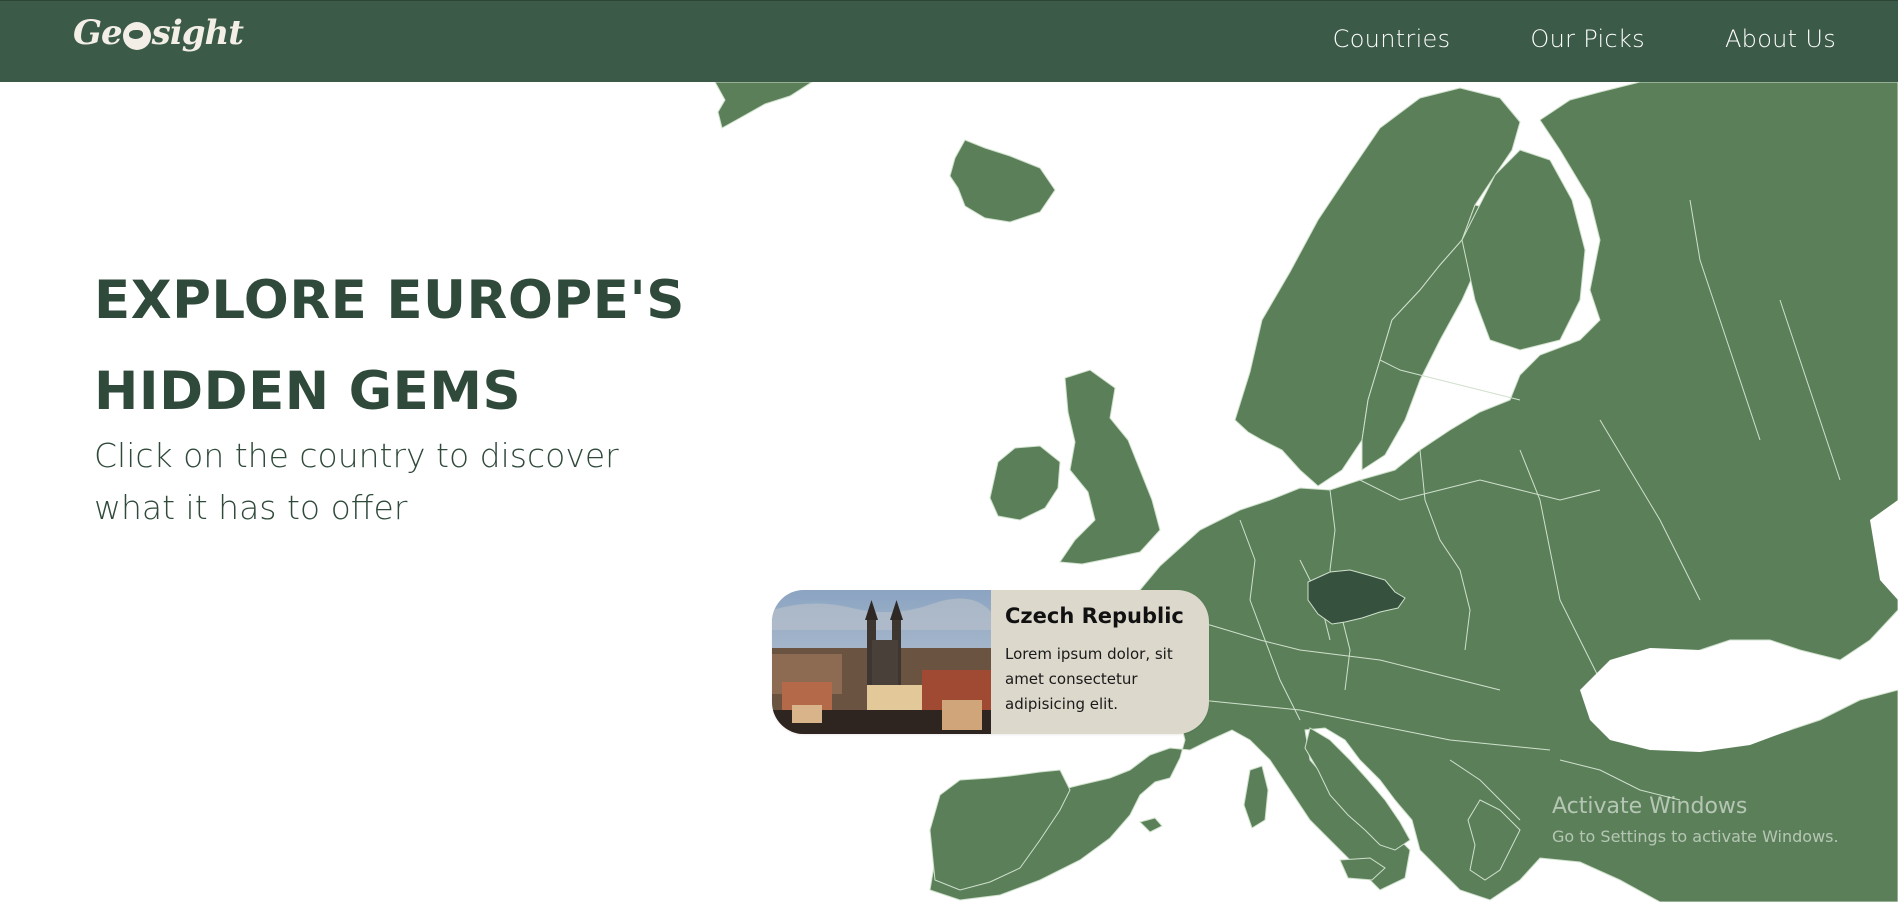 This screenshot has width=1898, height=902. What do you see at coordinates (308, 391) in the screenshot?
I see `hero-title-line2: HIDDEN GEMS` at bounding box center [308, 391].